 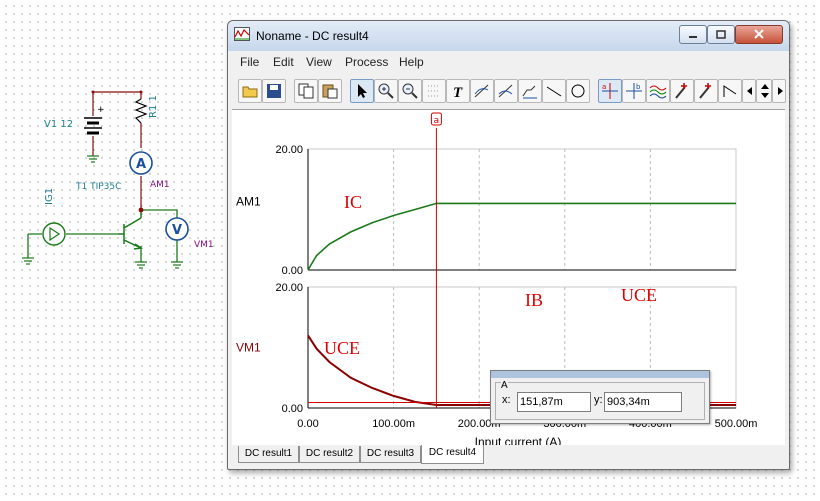 What do you see at coordinates (658, 91) in the screenshot?
I see `wave-button` at bounding box center [658, 91].